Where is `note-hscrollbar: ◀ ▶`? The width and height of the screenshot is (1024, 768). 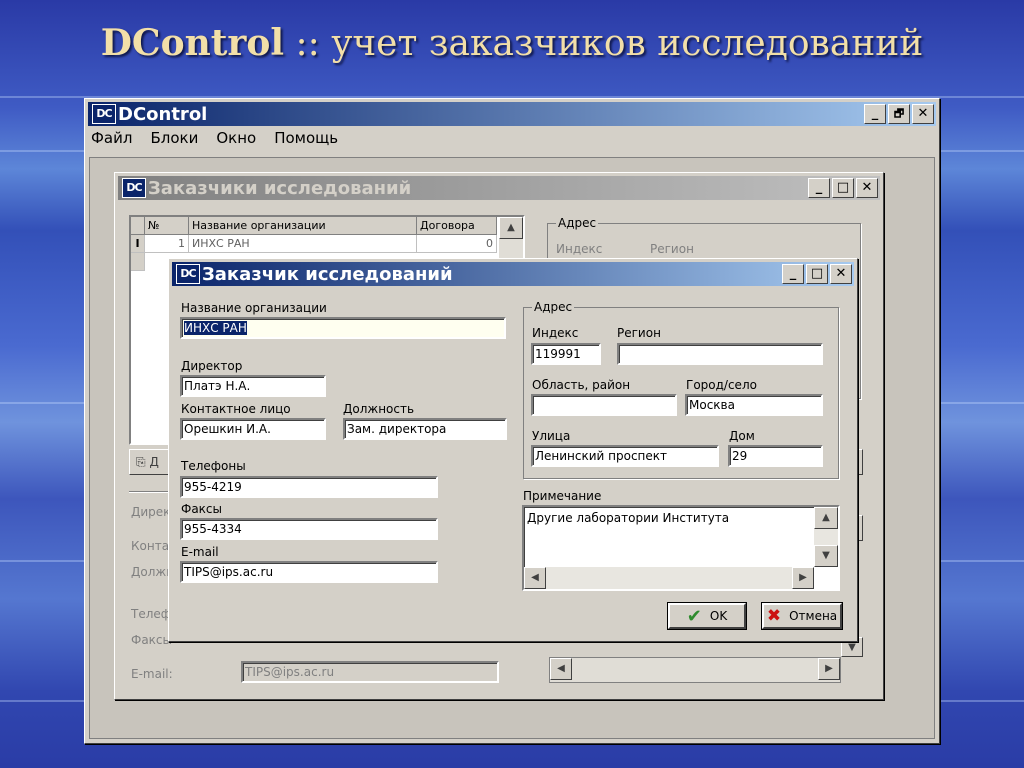
note-hscrollbar: ◀ ▶ is located at coordinates (669, 578).